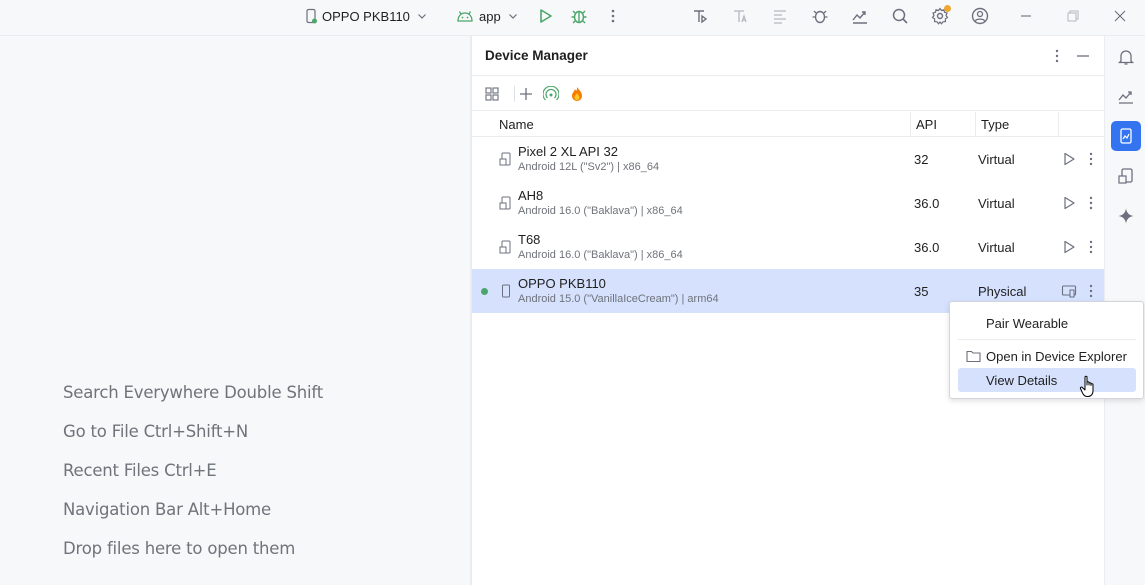 Image resolution: width=1145 pixels, height=585 pixels. I want to click on online-status-dot, so click(484, 291).